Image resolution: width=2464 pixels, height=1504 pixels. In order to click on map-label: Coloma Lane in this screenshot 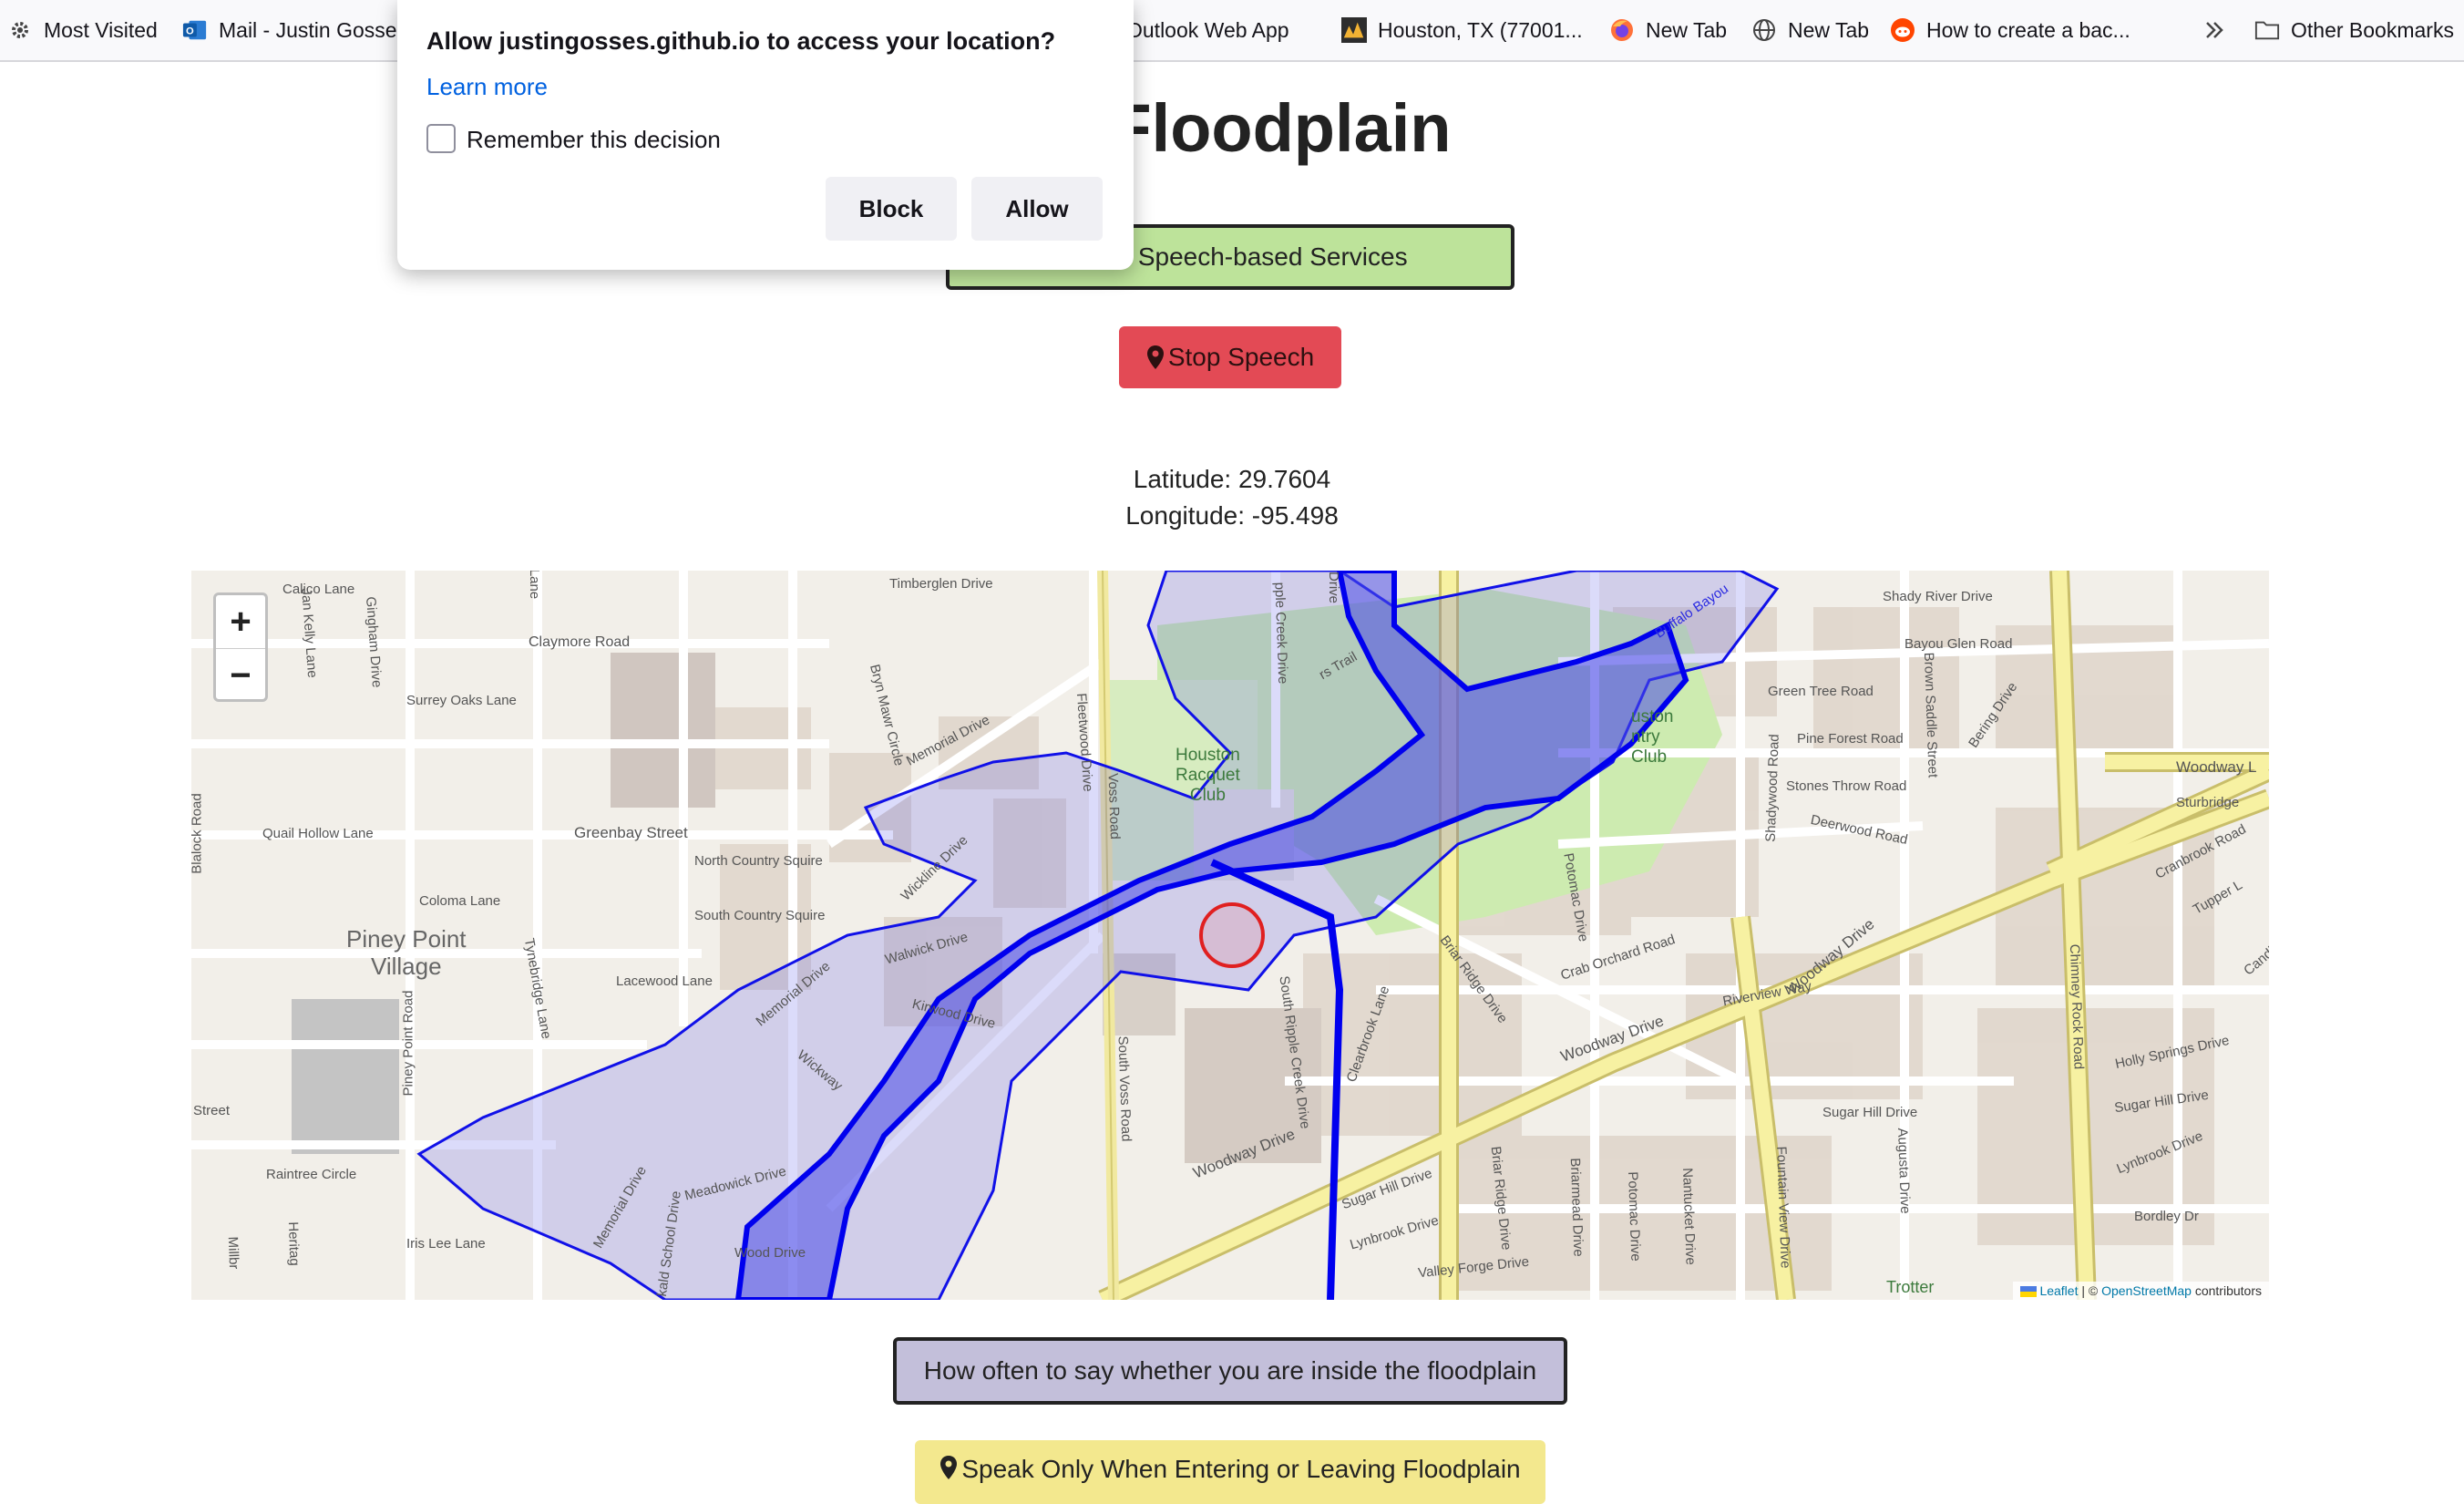, I will do `click(460, 901)`.